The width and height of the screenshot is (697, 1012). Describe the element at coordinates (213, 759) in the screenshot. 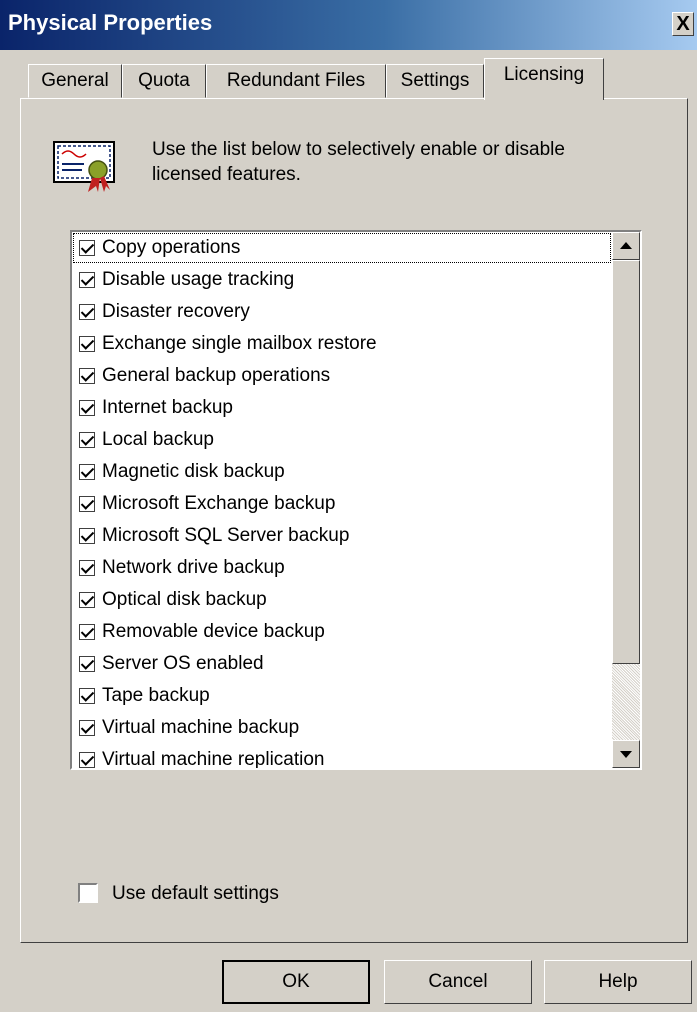

I see `feature-label: Virtual machine replication` at that location.